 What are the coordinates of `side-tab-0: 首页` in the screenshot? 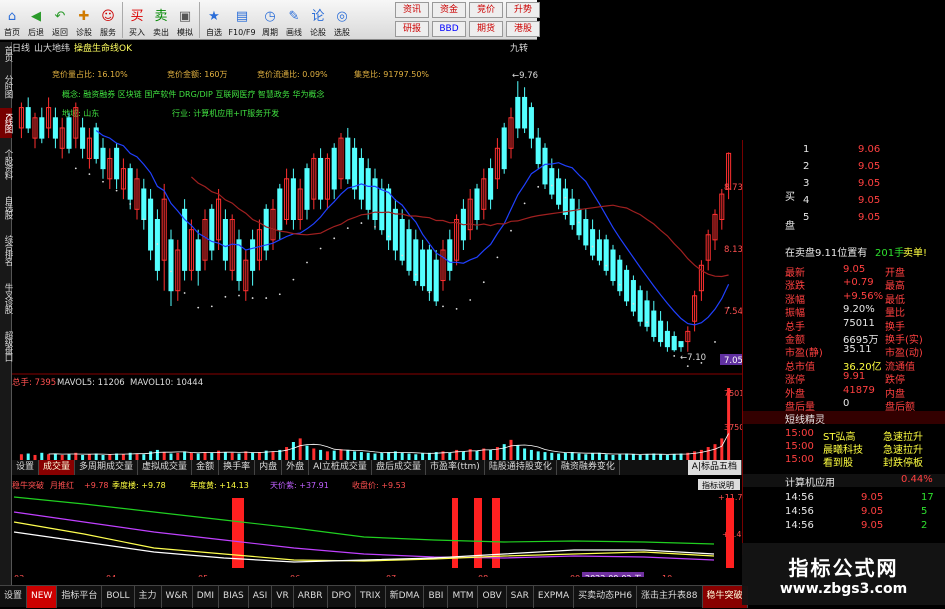 It's located at (6, 53).